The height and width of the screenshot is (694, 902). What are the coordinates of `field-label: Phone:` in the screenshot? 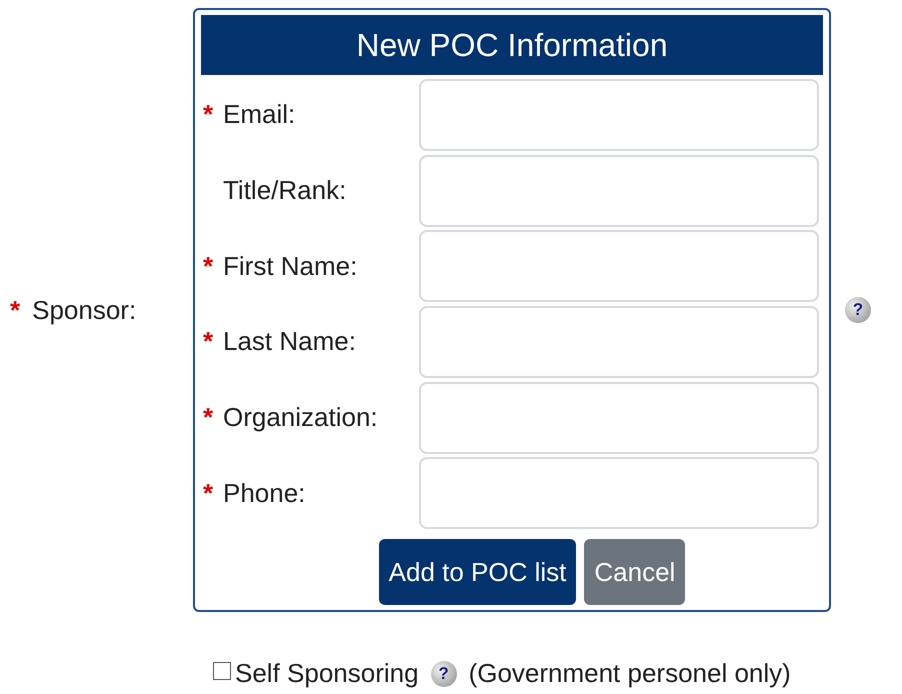 It's located at (264, 493).